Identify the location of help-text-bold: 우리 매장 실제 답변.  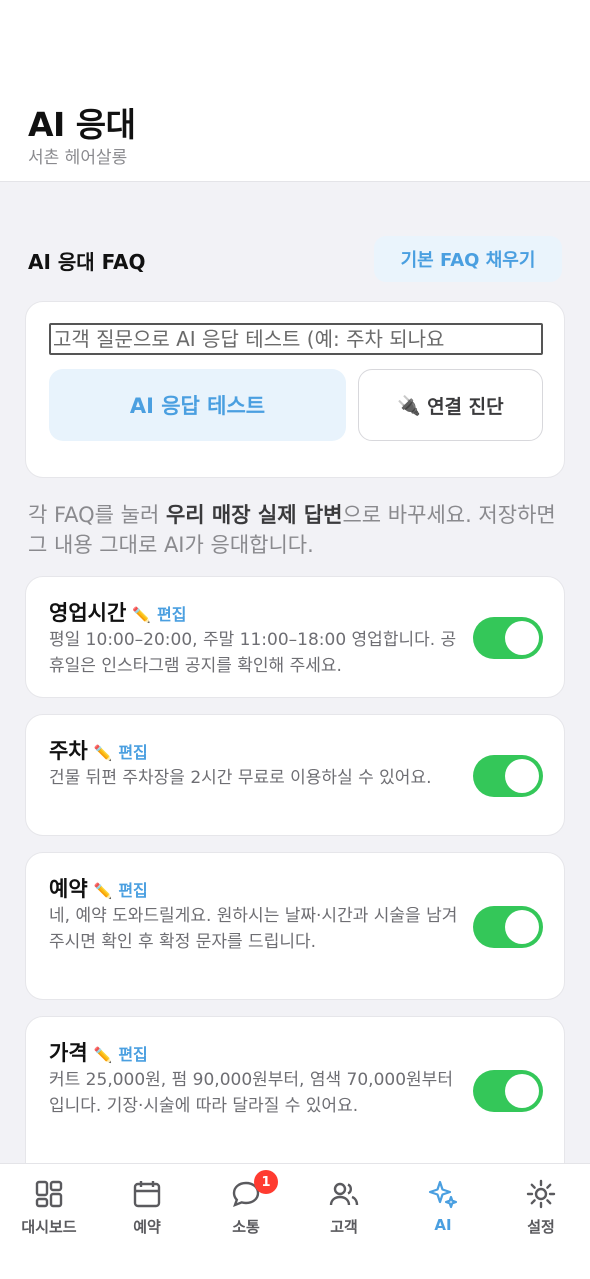
(254, 515).